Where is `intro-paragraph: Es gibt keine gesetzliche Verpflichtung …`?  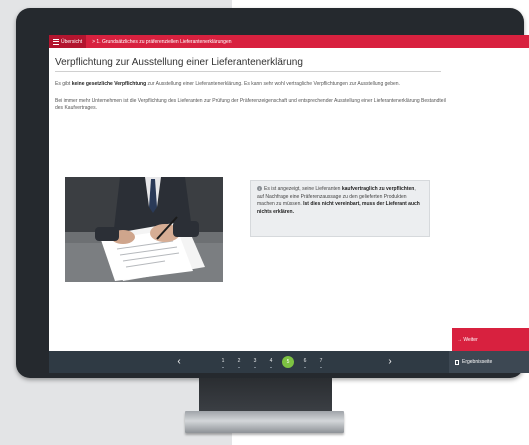
intro-paragraph: Es gibt keine gesetzliche Verpflichtung … is located at coordinates (255, 85).